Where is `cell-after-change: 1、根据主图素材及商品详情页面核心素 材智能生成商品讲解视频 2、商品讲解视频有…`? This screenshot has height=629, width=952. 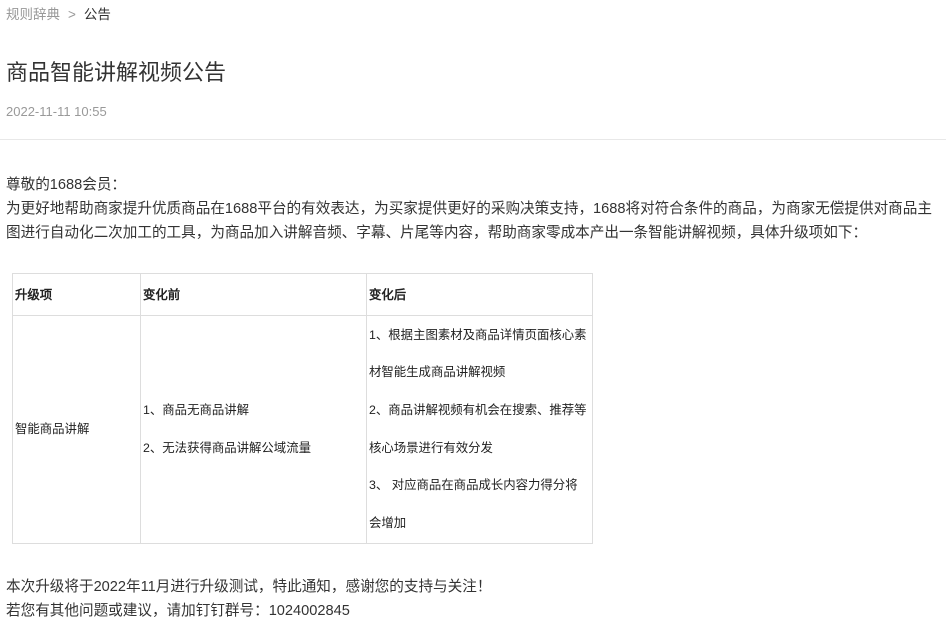 cell-after-change: 1、根据主图素材及商品详情页面核心素 材智能生成商品讲解视频 2、商品讲解视频有… is located at coordinates (479, 429).